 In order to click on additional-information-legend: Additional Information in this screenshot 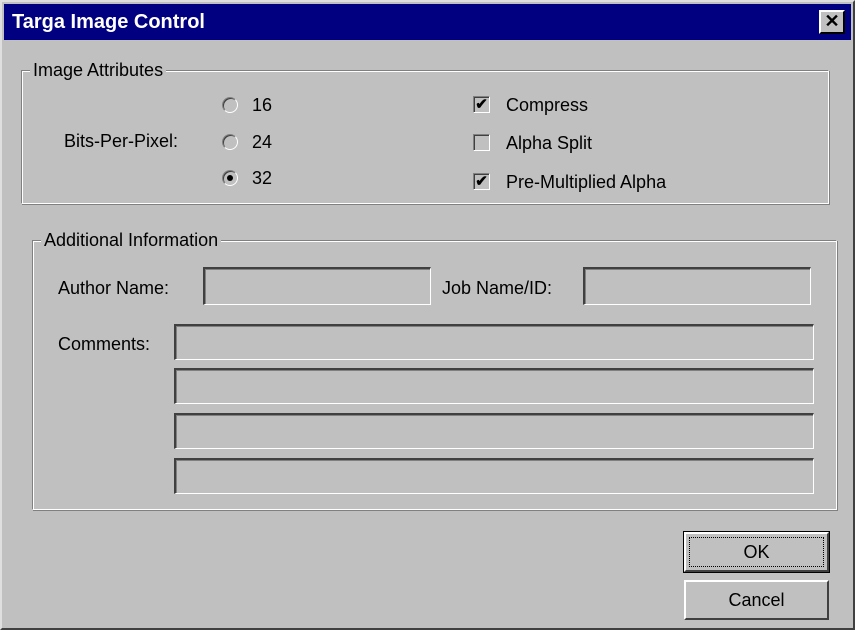, I will do `click(131, 240)`.